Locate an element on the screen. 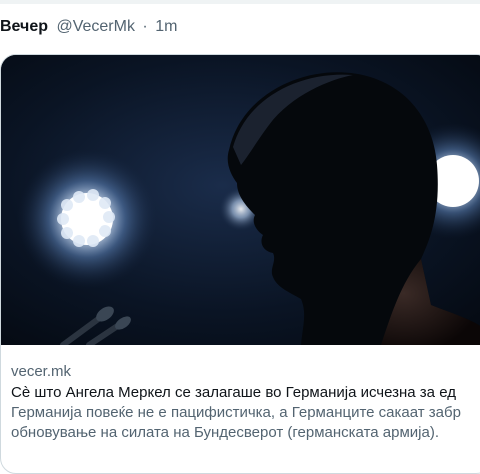 This screenshot has width=480, height=474. tweet-timestamp: 1m is located at coordinates (166, 26).